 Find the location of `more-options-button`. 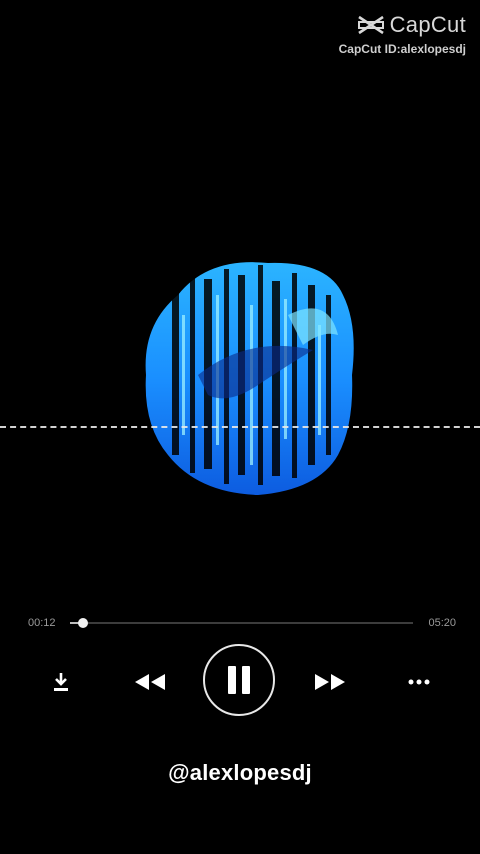

more-options-button is located at coordinates (419, 682).